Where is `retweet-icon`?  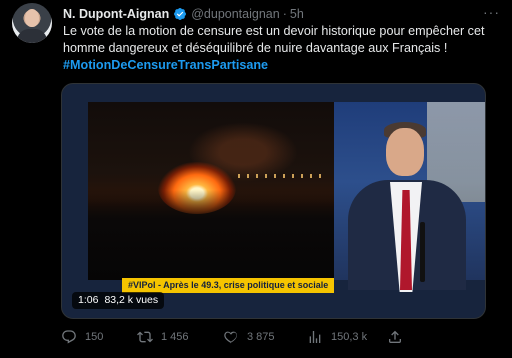
retweet-icon is located at coordinates (145, 337).